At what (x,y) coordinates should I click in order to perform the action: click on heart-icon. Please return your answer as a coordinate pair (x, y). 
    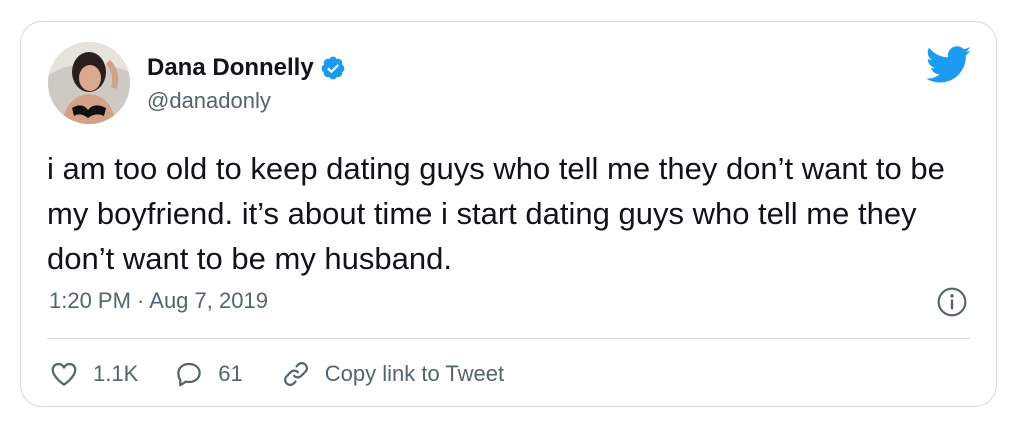
    Looking at the image, I should click on (64, 374).